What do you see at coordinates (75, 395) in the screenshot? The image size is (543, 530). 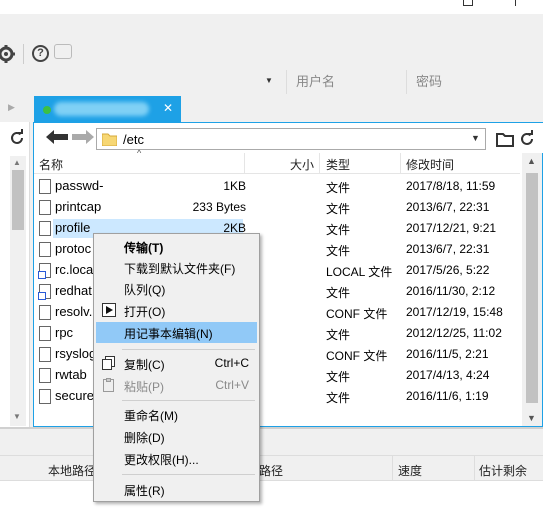 I see `file-name: secure` at bounding box center [75, 395].